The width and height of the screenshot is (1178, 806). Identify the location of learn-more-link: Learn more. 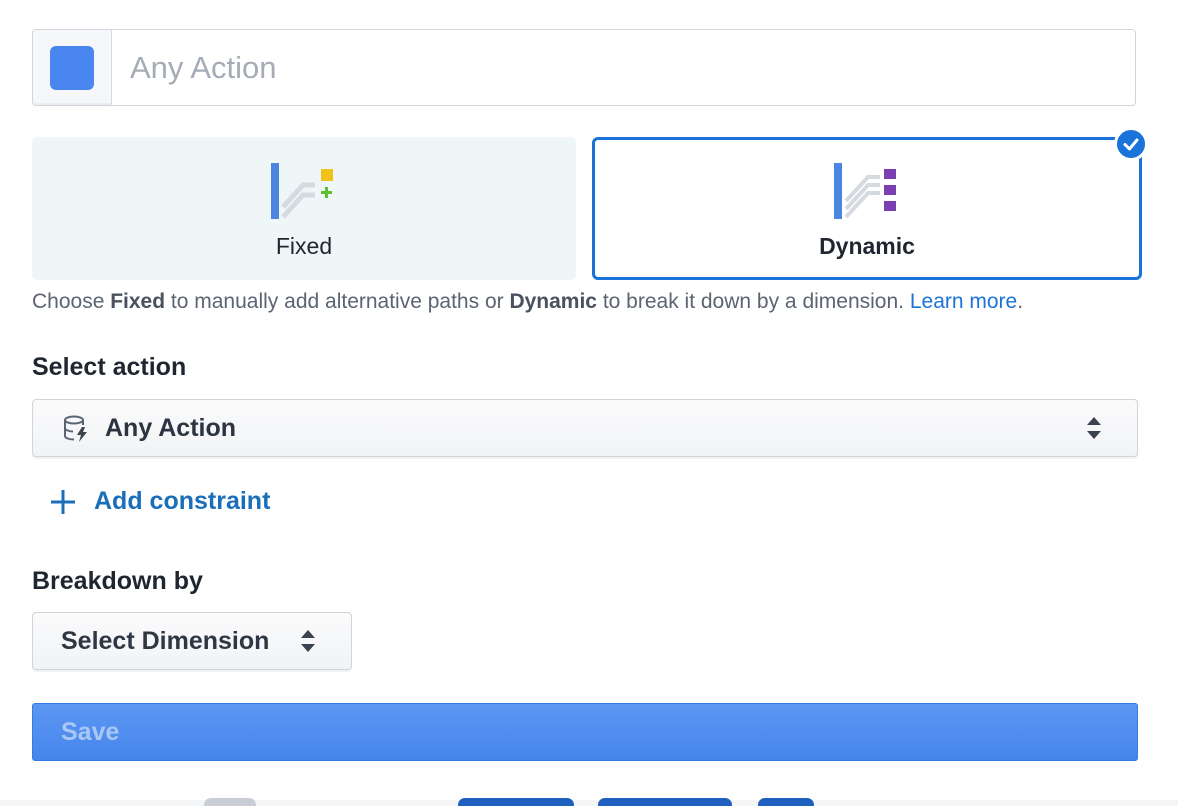
(963, 301).